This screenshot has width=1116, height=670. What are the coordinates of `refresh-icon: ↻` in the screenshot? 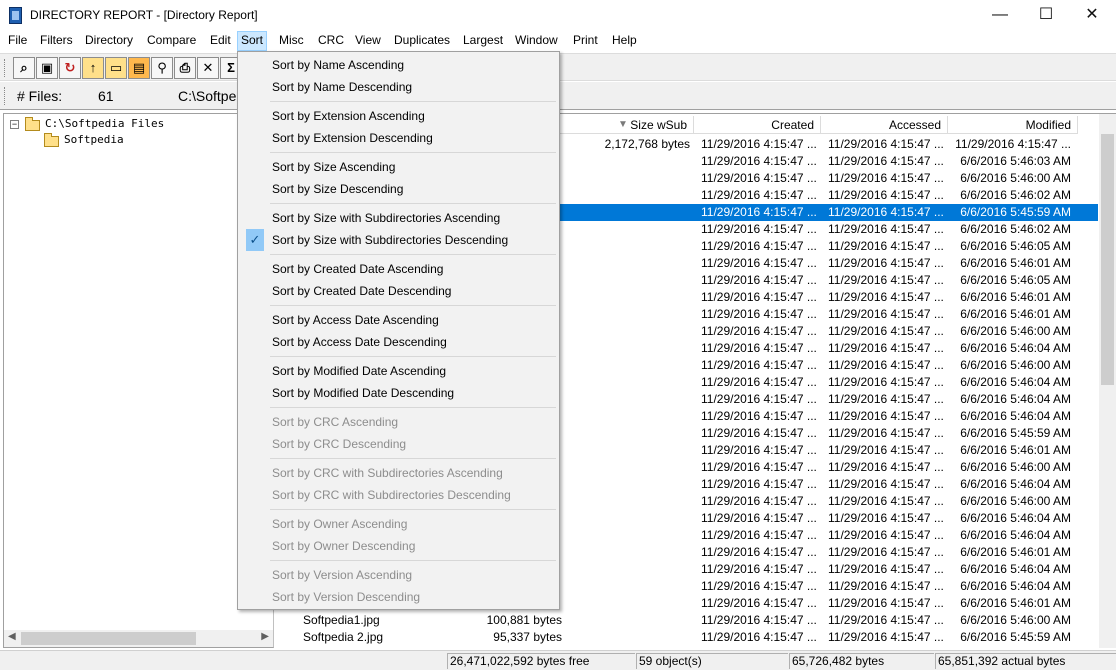 It's located at (70, 68).